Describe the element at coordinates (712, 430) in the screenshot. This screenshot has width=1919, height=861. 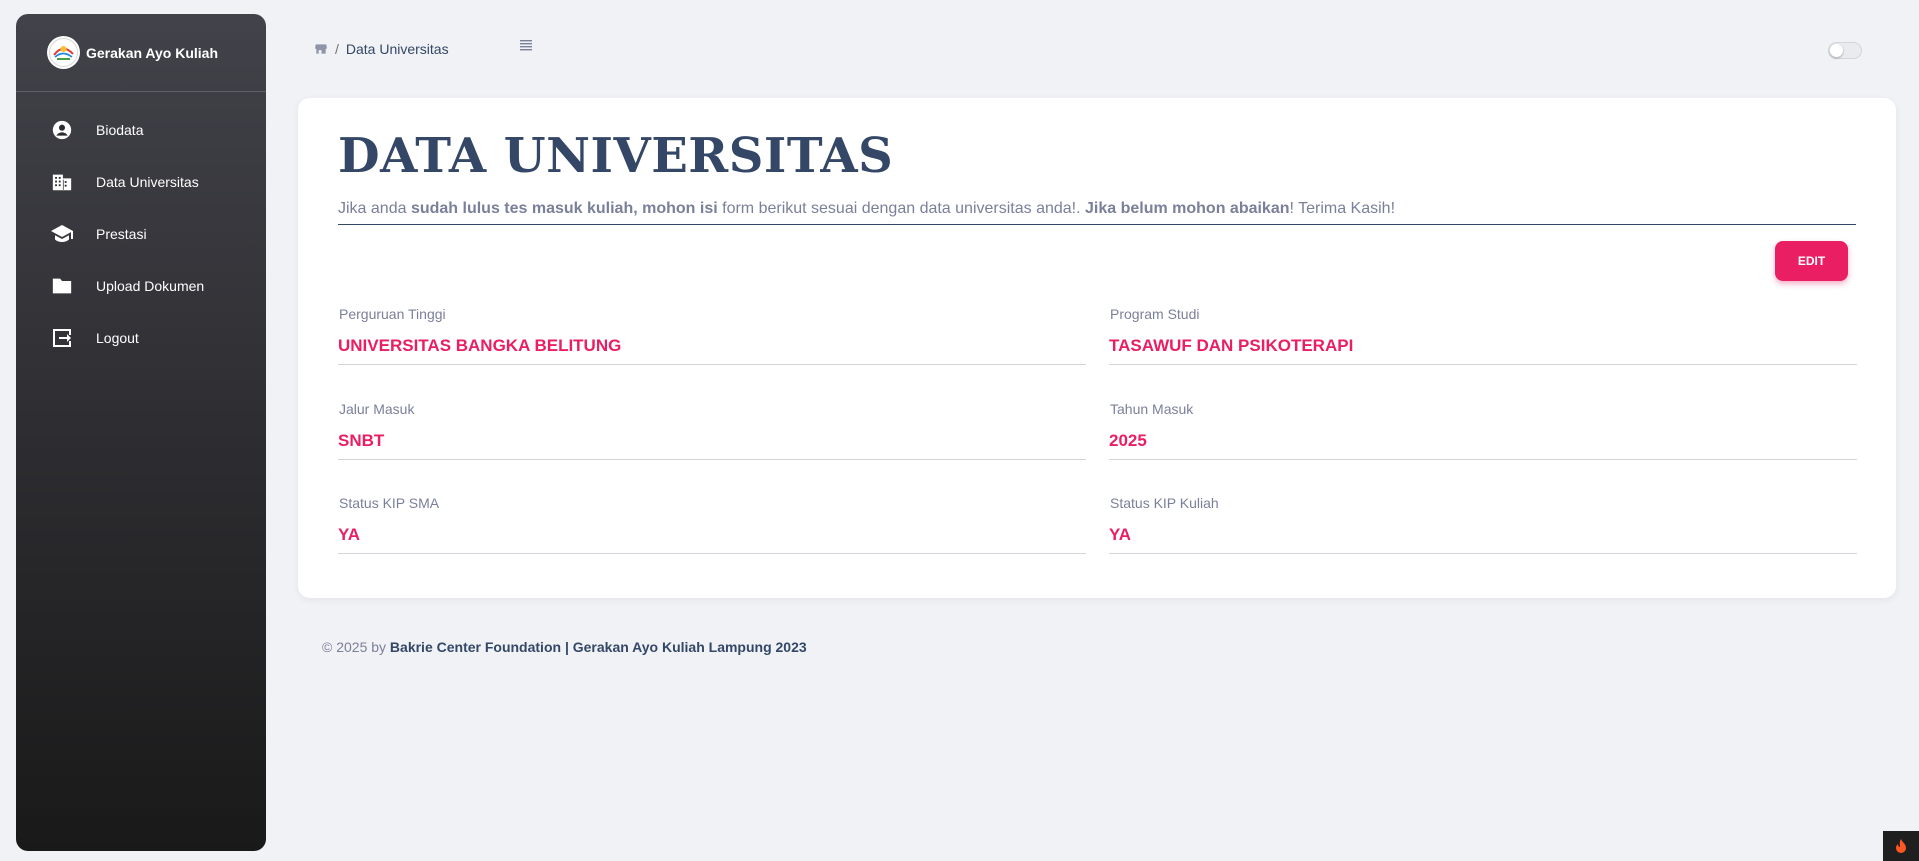
I see `field-jalur-masuk: Jalur Masuk SNBT` at that location.